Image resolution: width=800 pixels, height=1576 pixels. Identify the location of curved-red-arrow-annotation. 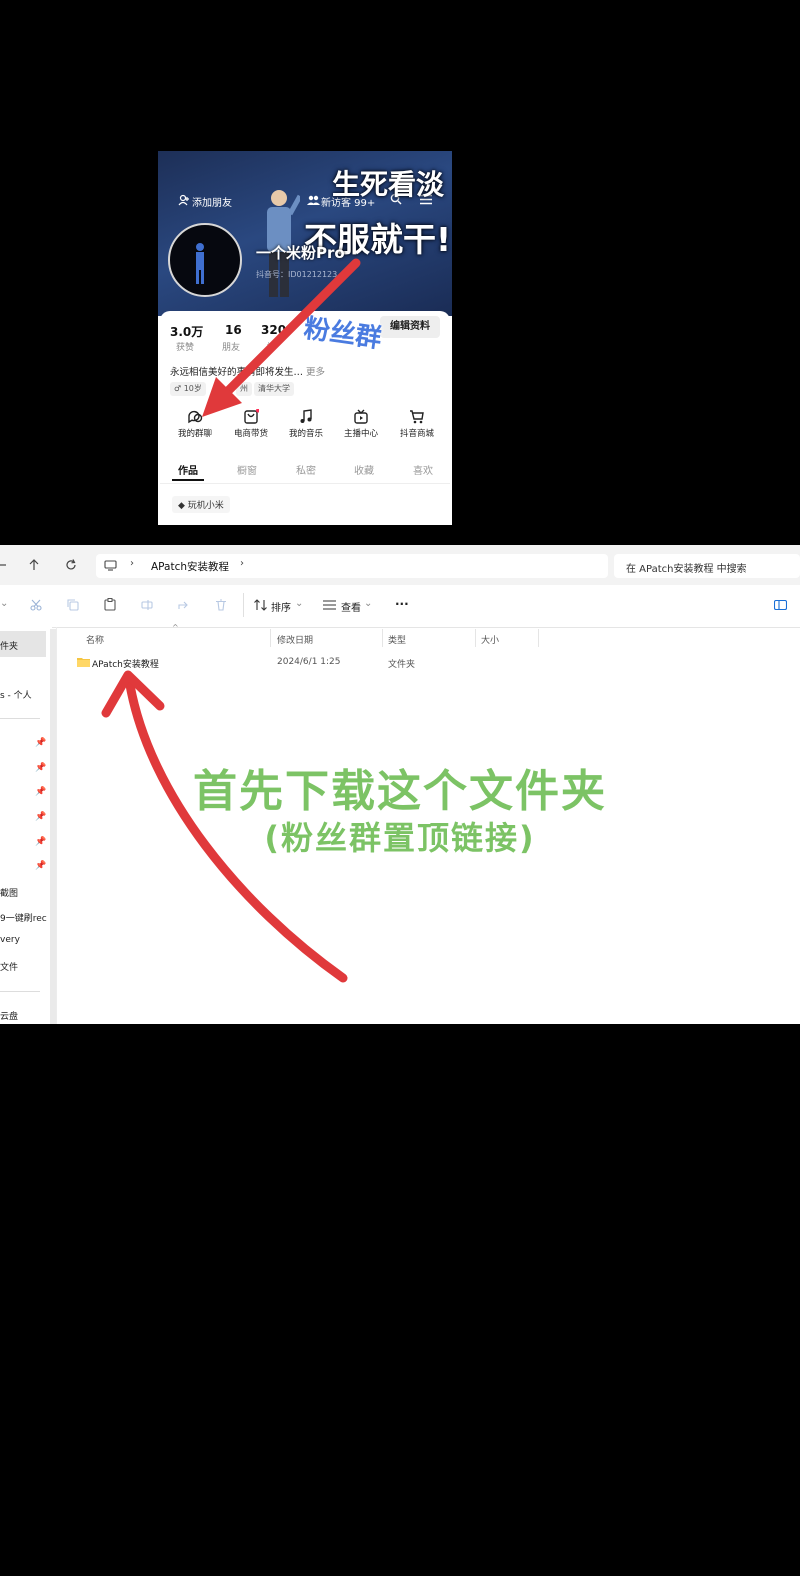
(224, 826).